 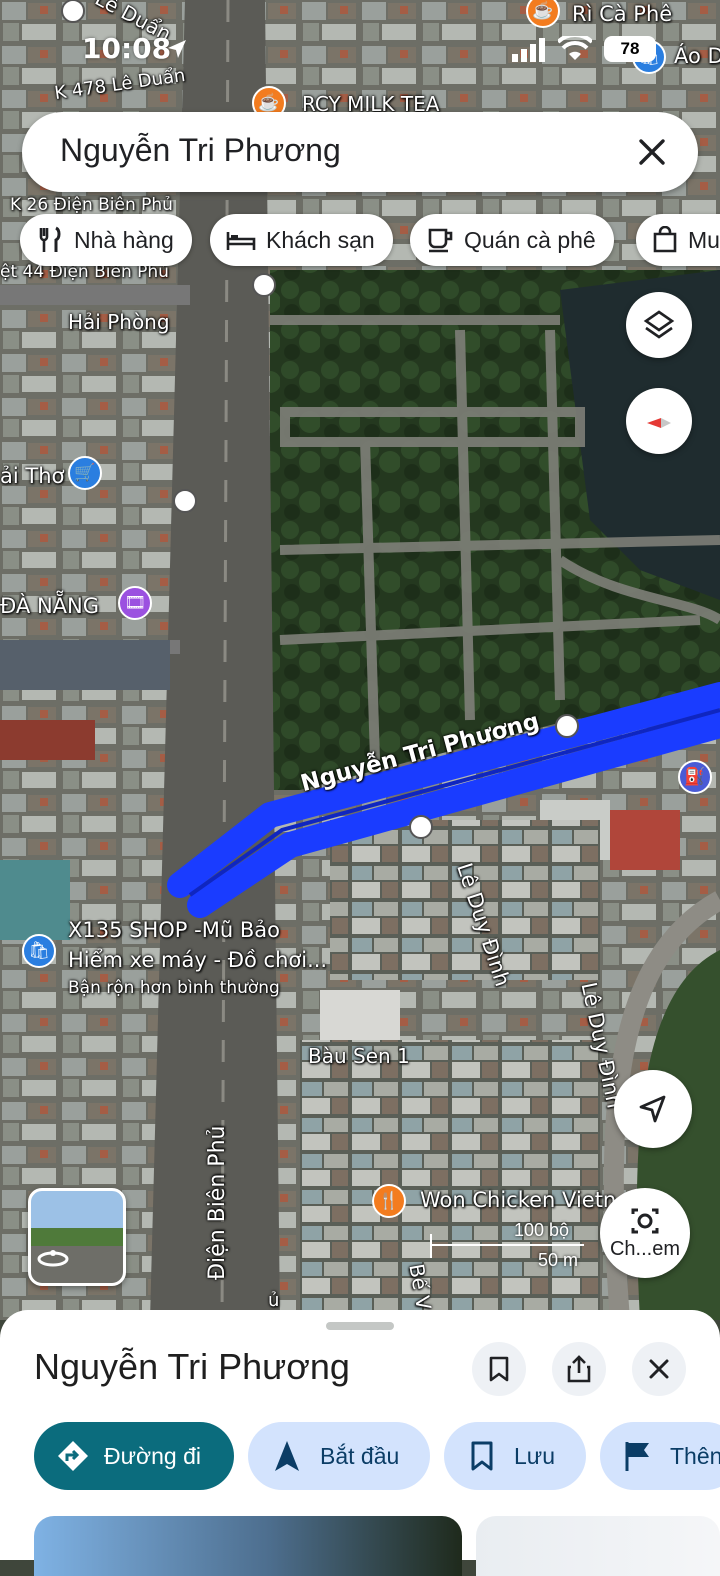 I want to click on my-location-button, so click(x=653, y=1109).